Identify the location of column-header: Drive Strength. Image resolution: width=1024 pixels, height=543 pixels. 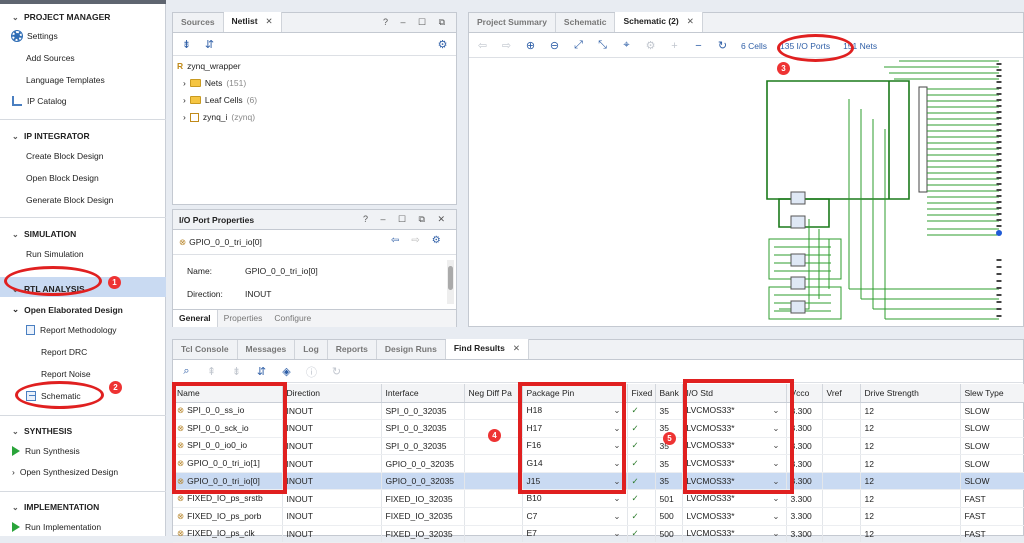
(910, 393).